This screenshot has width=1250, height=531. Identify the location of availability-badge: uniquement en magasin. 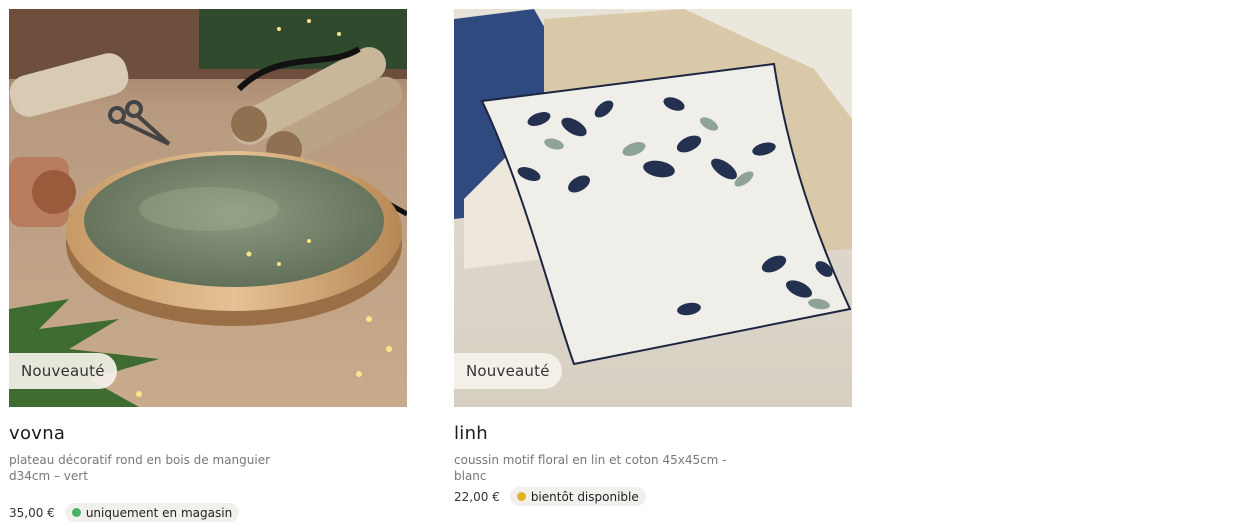
(152, 512).